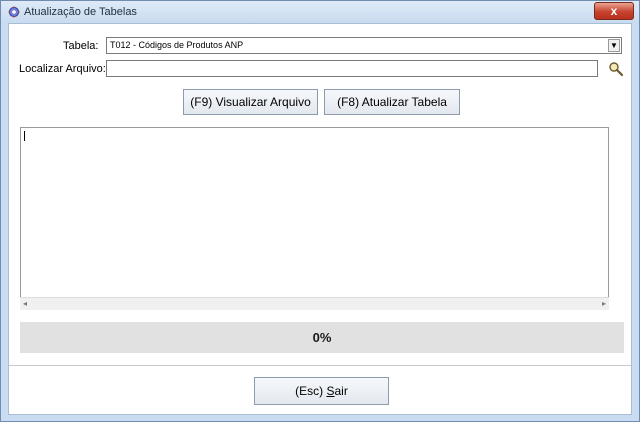  I want to click on tabela-label: Tabela:, so click(81, 46).